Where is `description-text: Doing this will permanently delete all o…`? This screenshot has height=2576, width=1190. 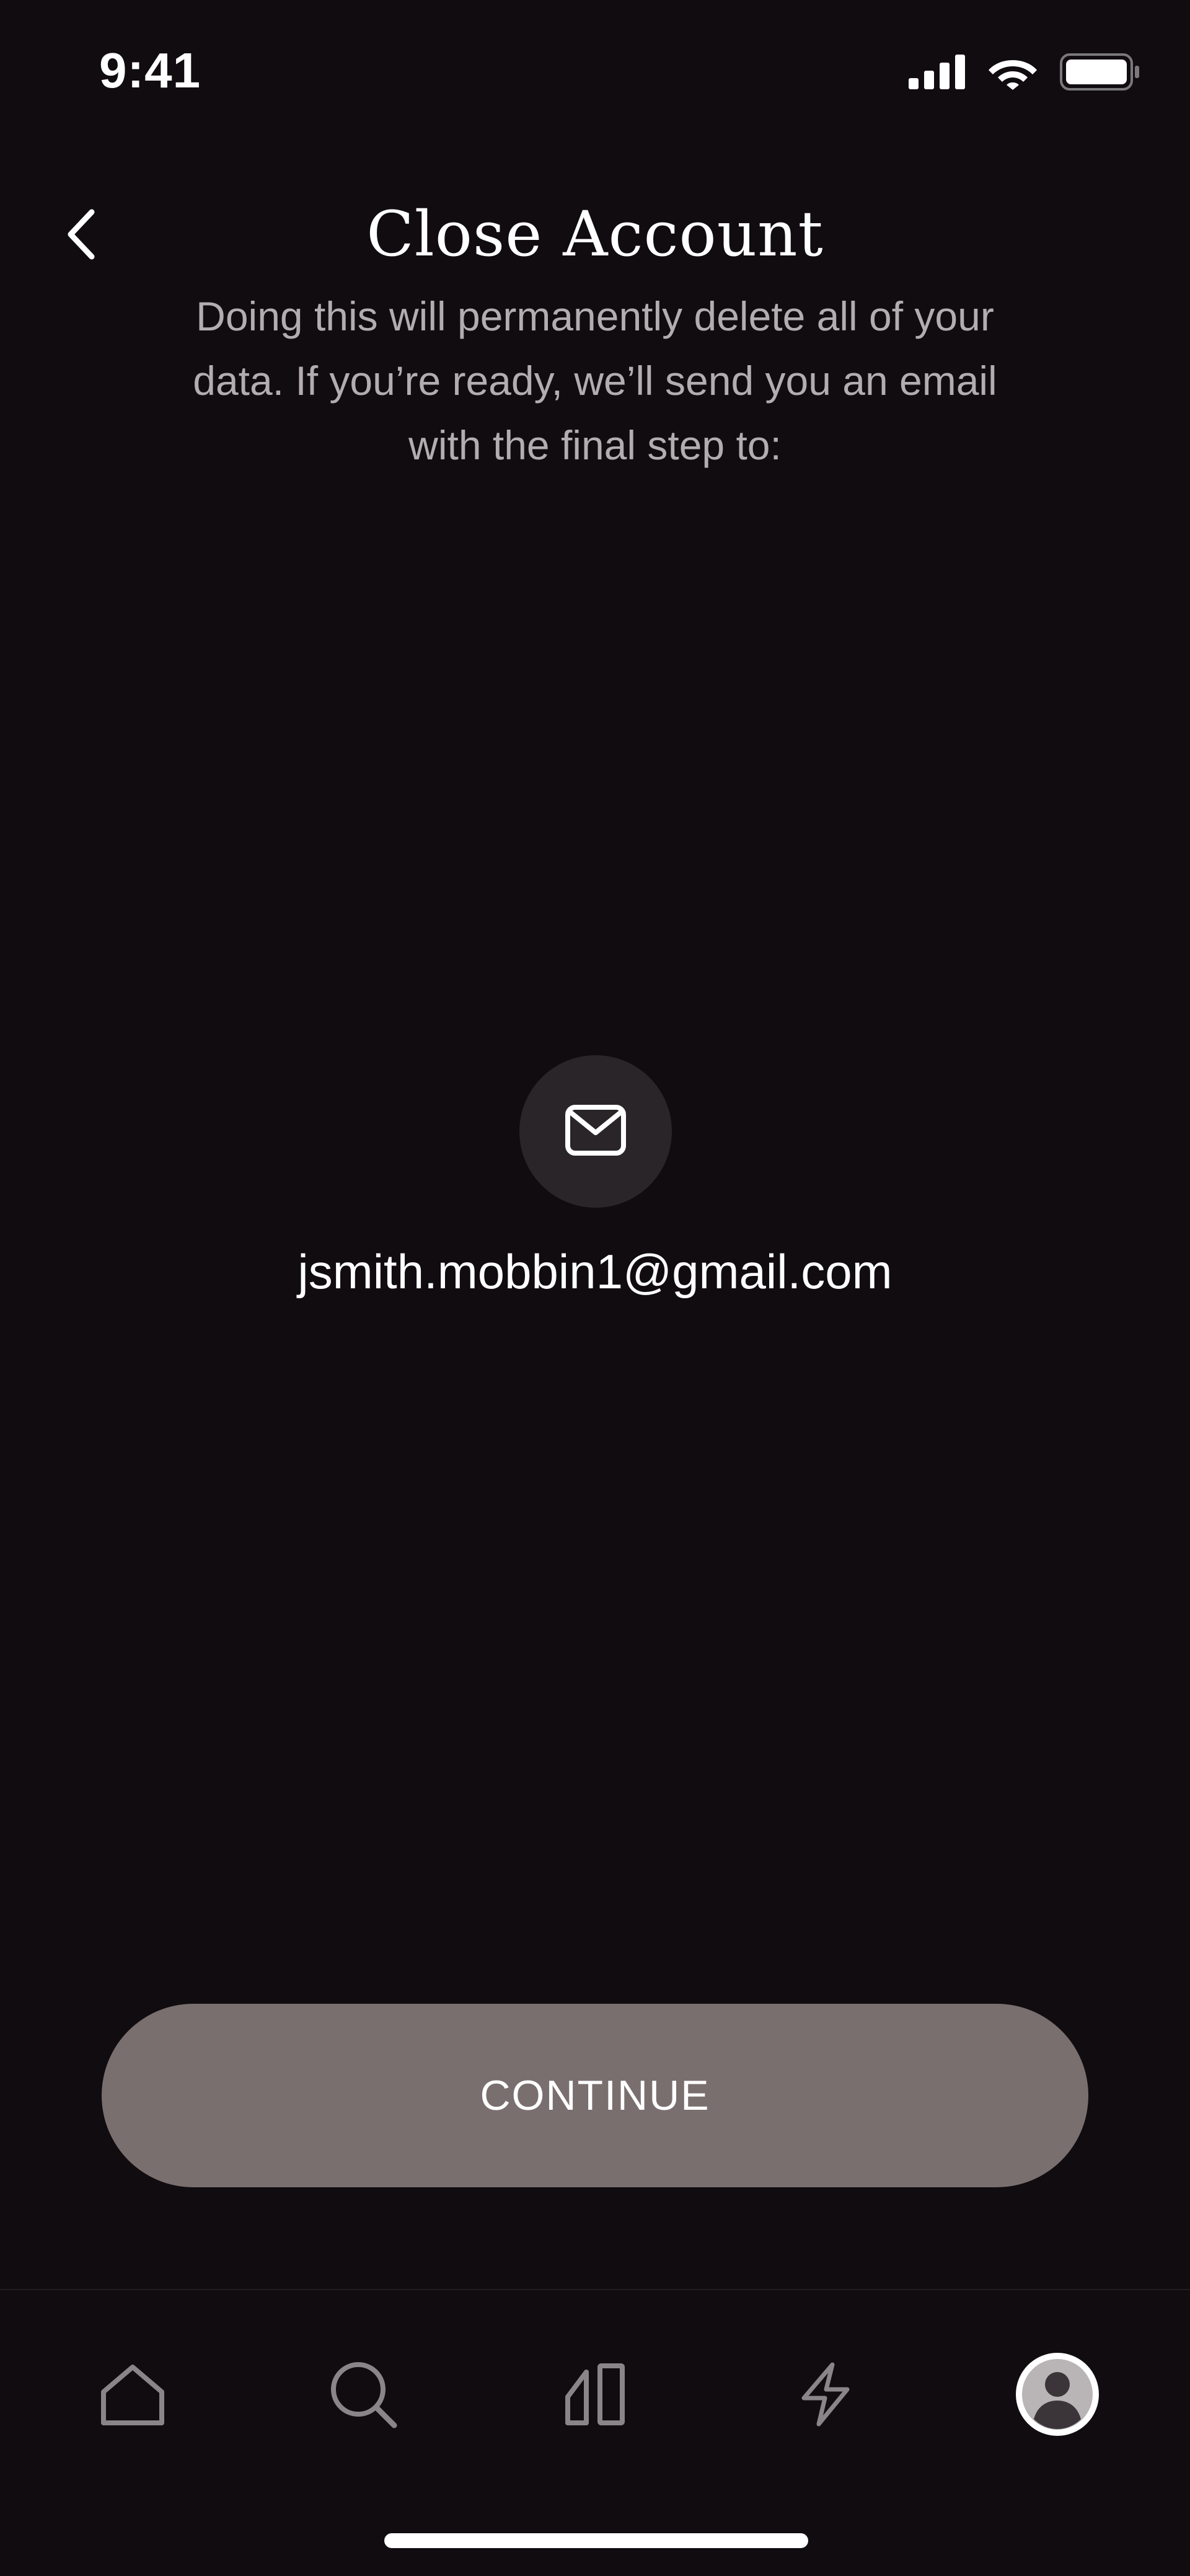 description-text: Doing this will permanently delete all o… is located at coordinates (595, 380).